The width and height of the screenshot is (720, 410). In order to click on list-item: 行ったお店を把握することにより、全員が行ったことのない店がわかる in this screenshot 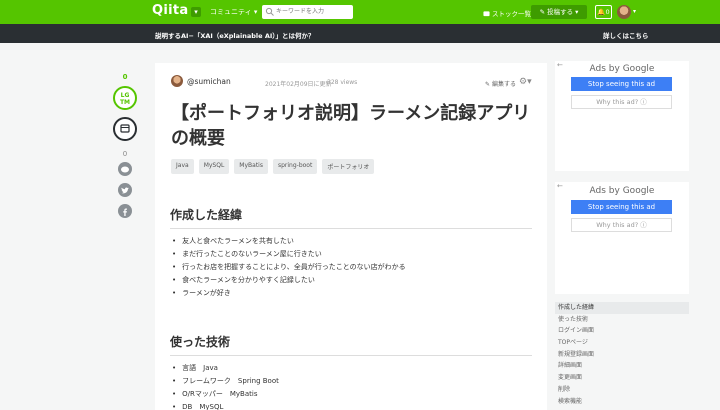, I will do `click(289, 267)`.